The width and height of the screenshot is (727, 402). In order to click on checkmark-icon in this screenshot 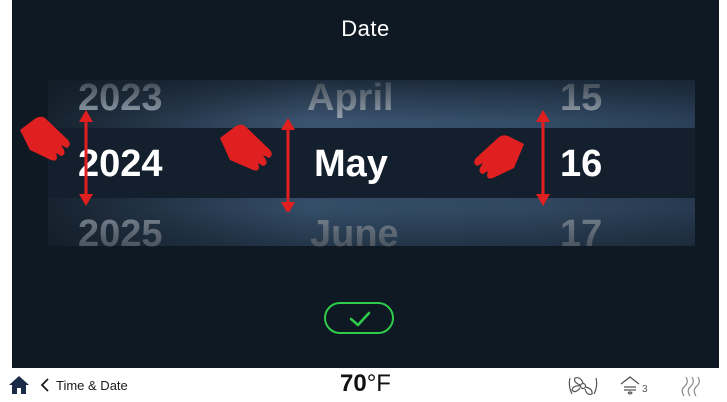, I will do `click(360, 319)`.